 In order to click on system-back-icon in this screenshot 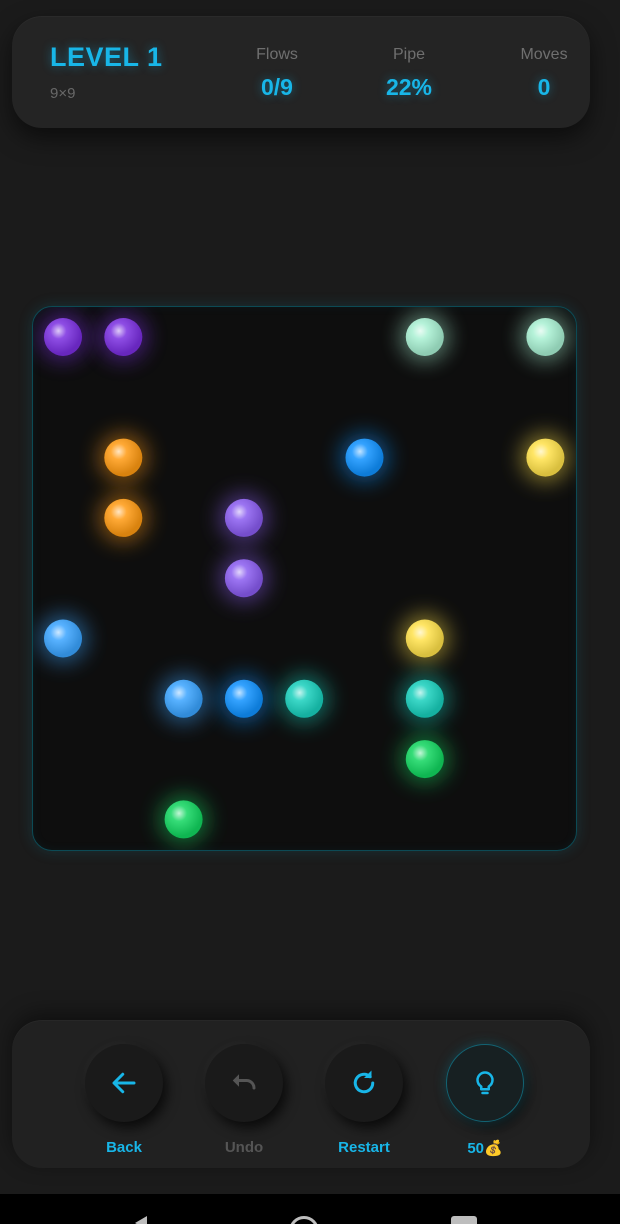, I will do `click(141, 1220)`.